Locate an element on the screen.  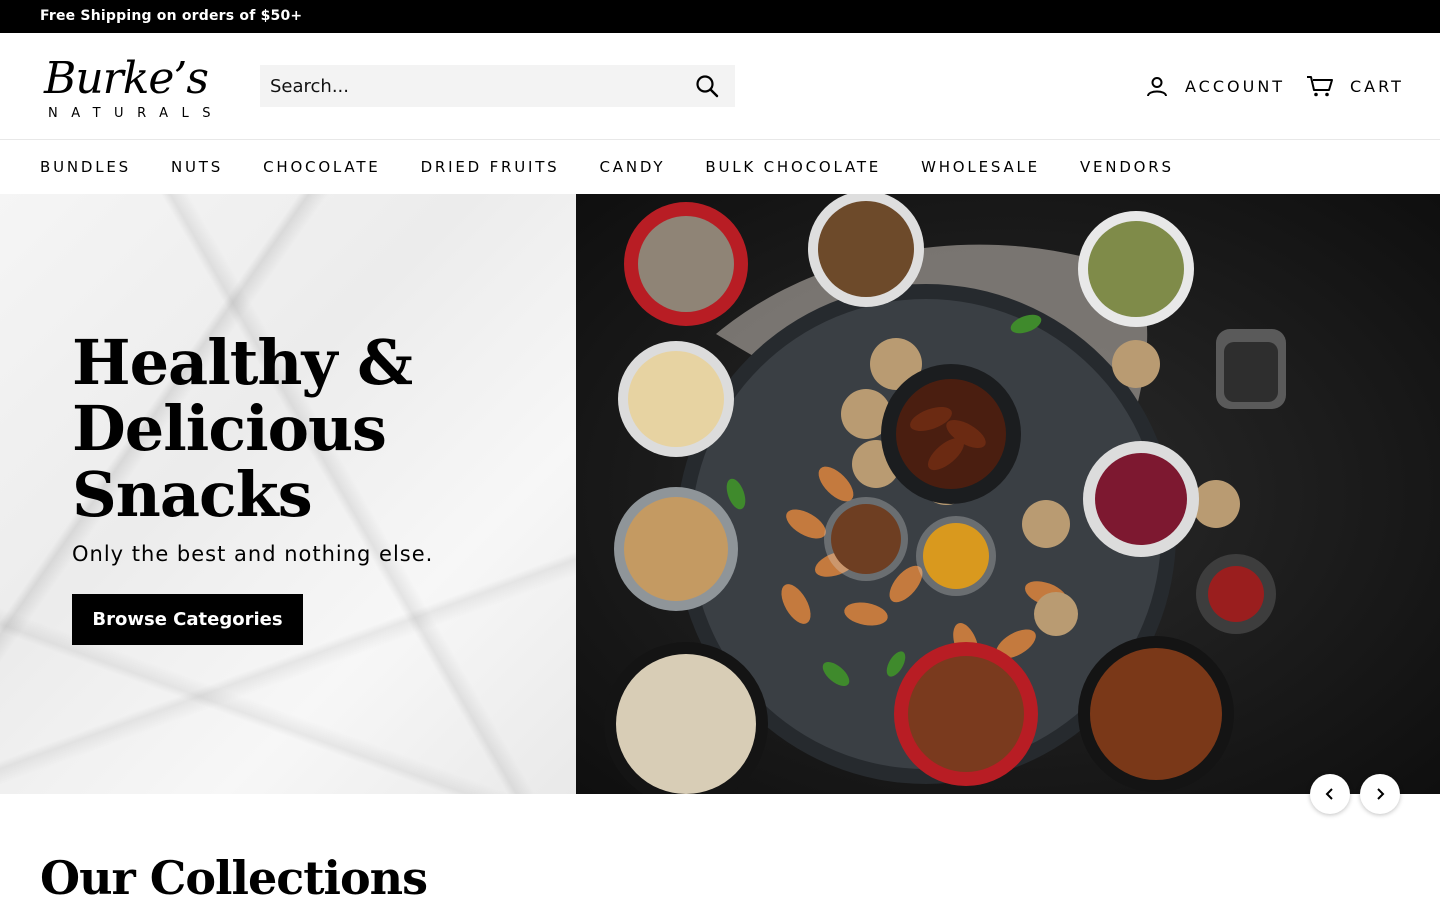
logo-sub-text: NATURALS is located at coordinates (136, 113).